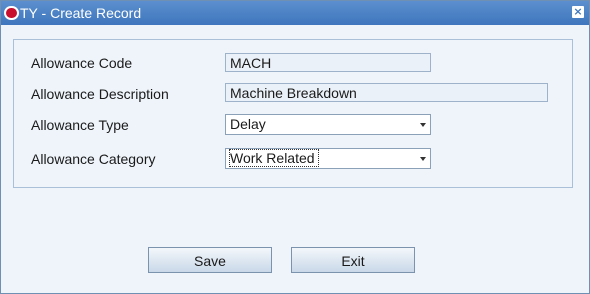 This screenshot has height=294, width=590. I want to click on allowance-category-select: Work Related, so click(328, 158).